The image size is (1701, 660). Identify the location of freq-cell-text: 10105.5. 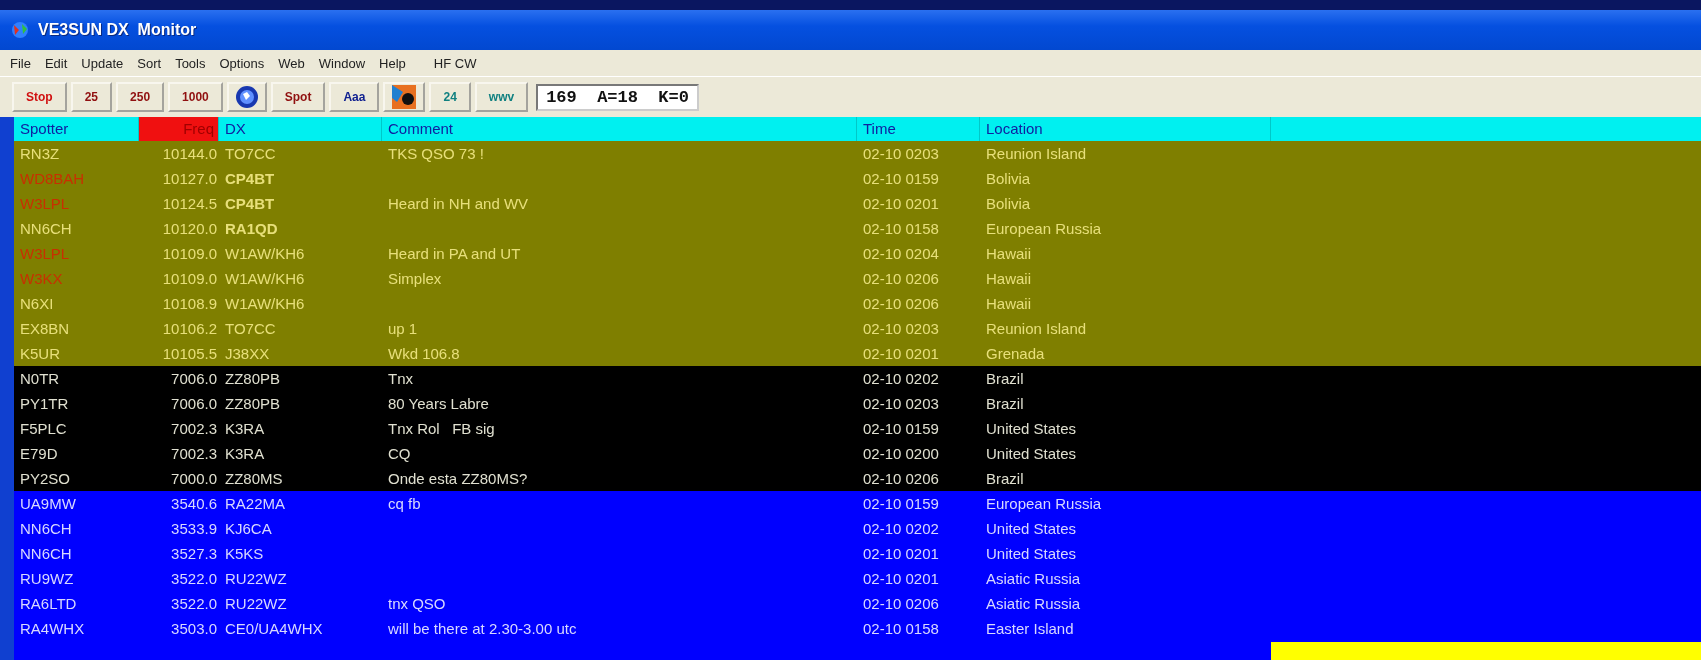
(189, 354).